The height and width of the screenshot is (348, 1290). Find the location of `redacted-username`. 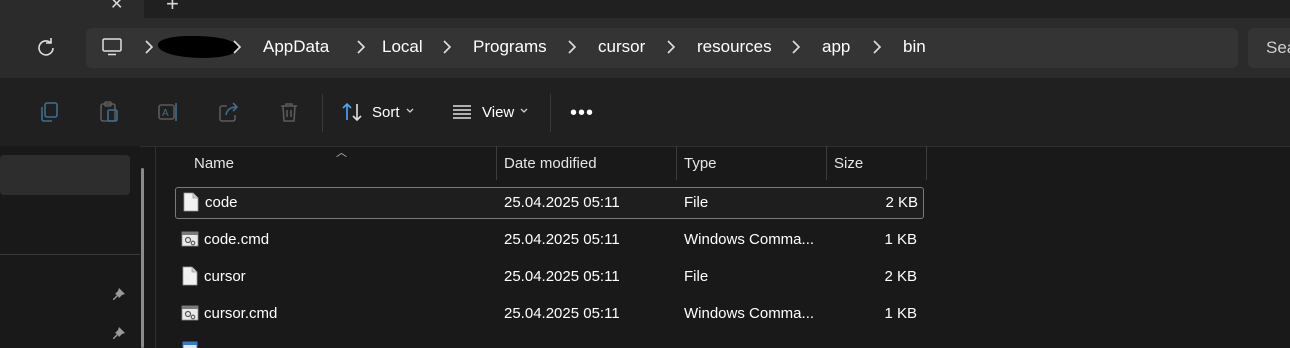

redacted-username is located at coordinates (198, 47).